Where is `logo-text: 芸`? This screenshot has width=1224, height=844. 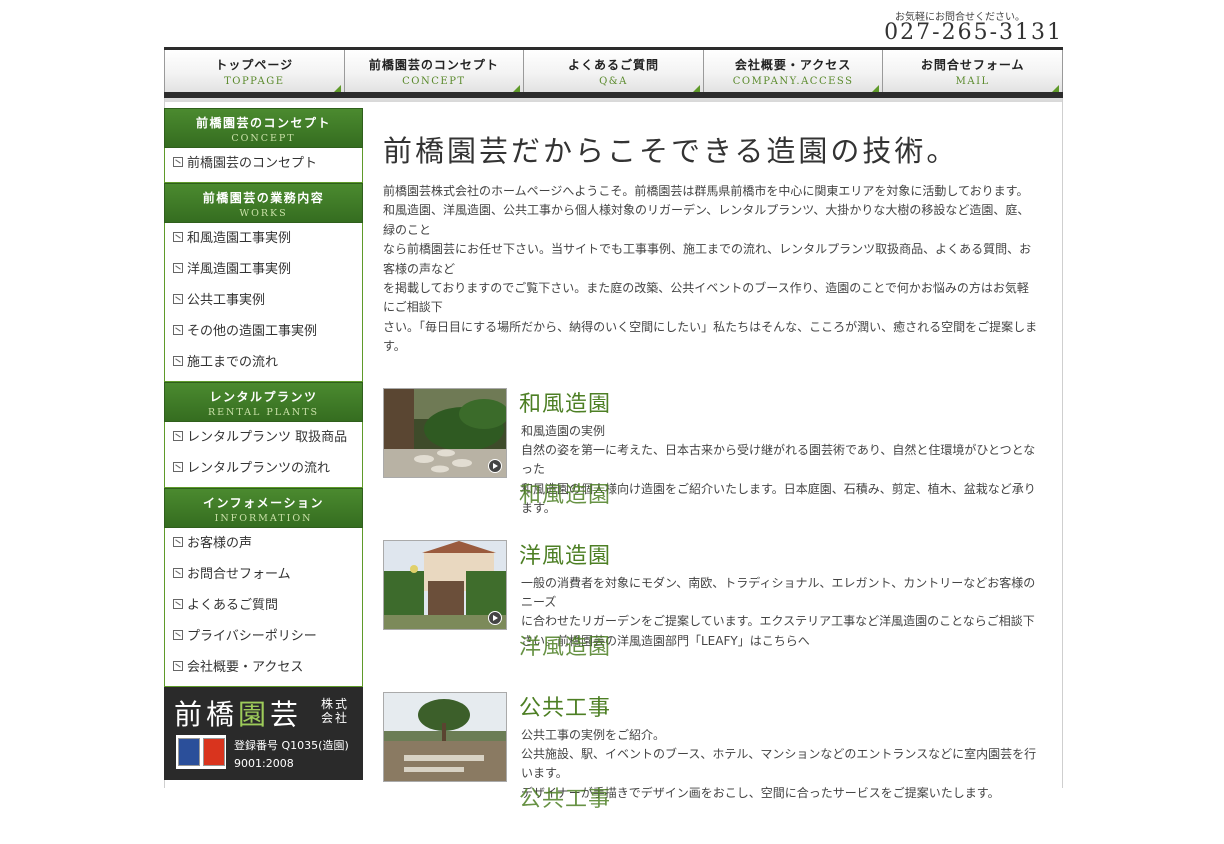 logo-text: 芸 is located at coordinates (286, 714).